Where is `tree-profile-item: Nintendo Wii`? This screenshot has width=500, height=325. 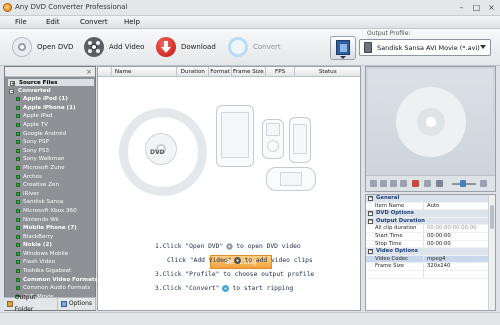 tree-profile-item: Nintendo Wii is located at coordinates (51, 220).